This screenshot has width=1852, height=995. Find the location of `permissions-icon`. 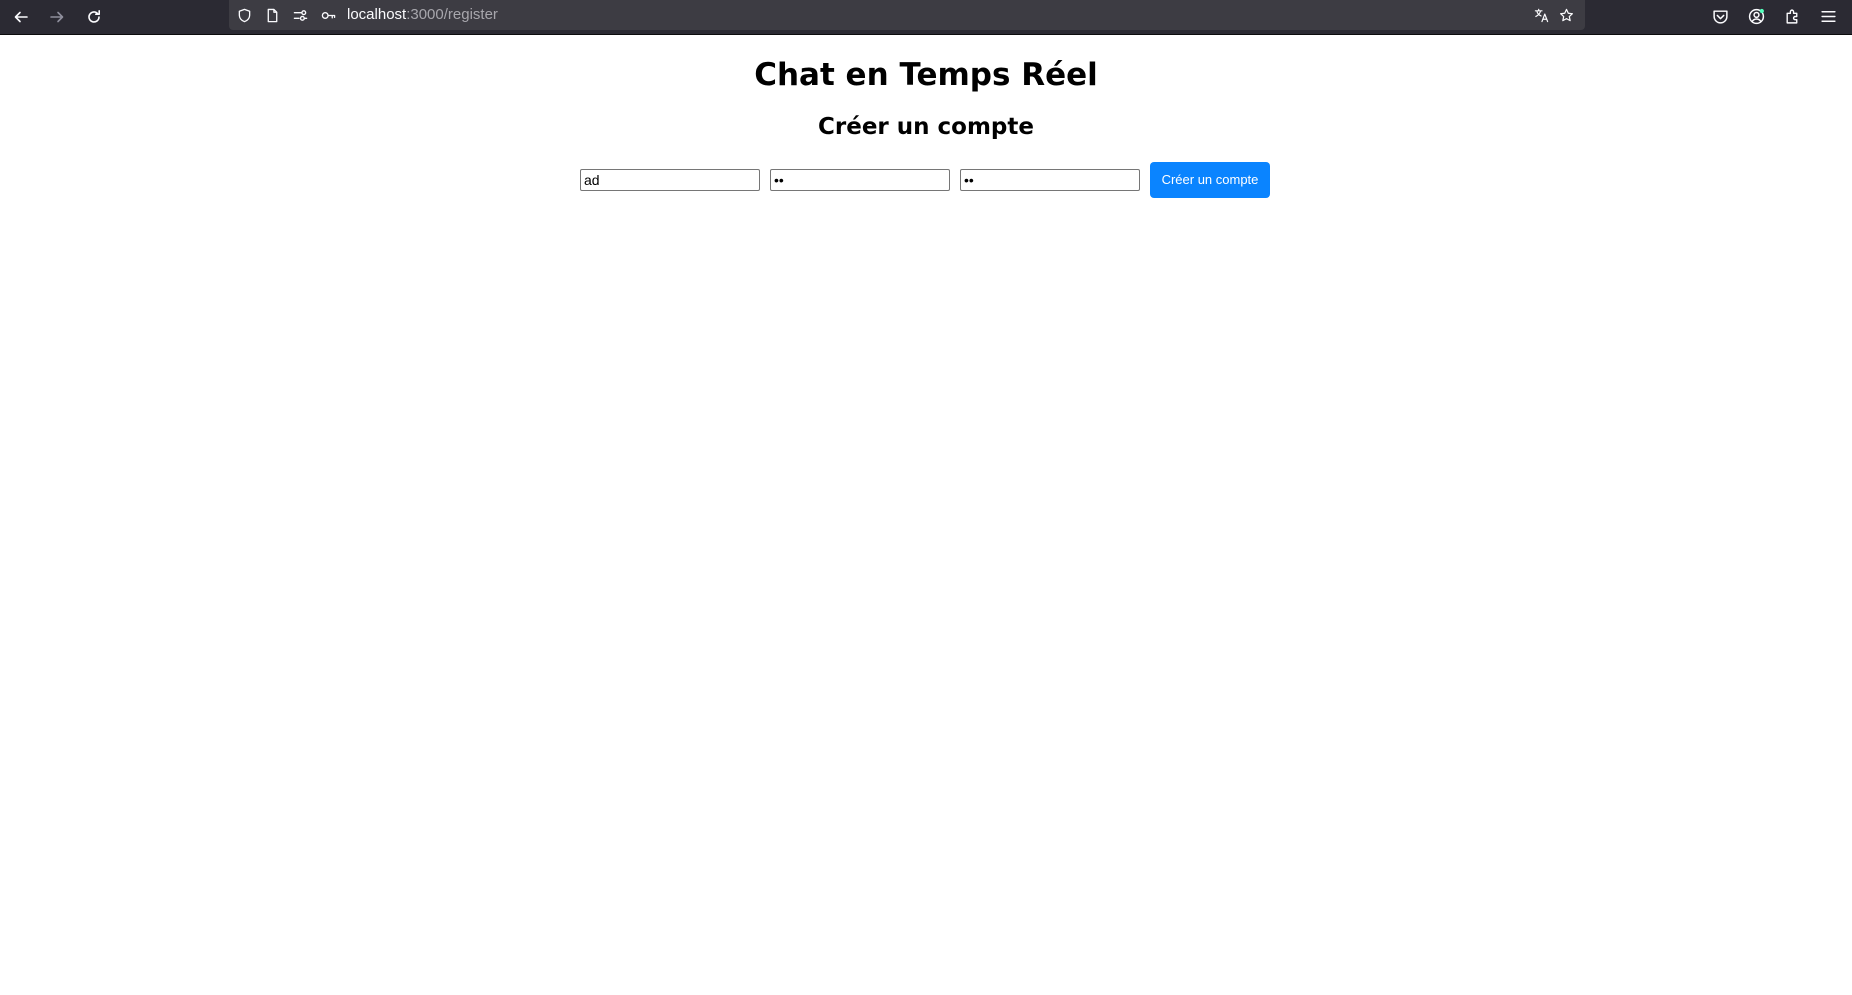

permissions-icon is located at coordinates (300, 15).